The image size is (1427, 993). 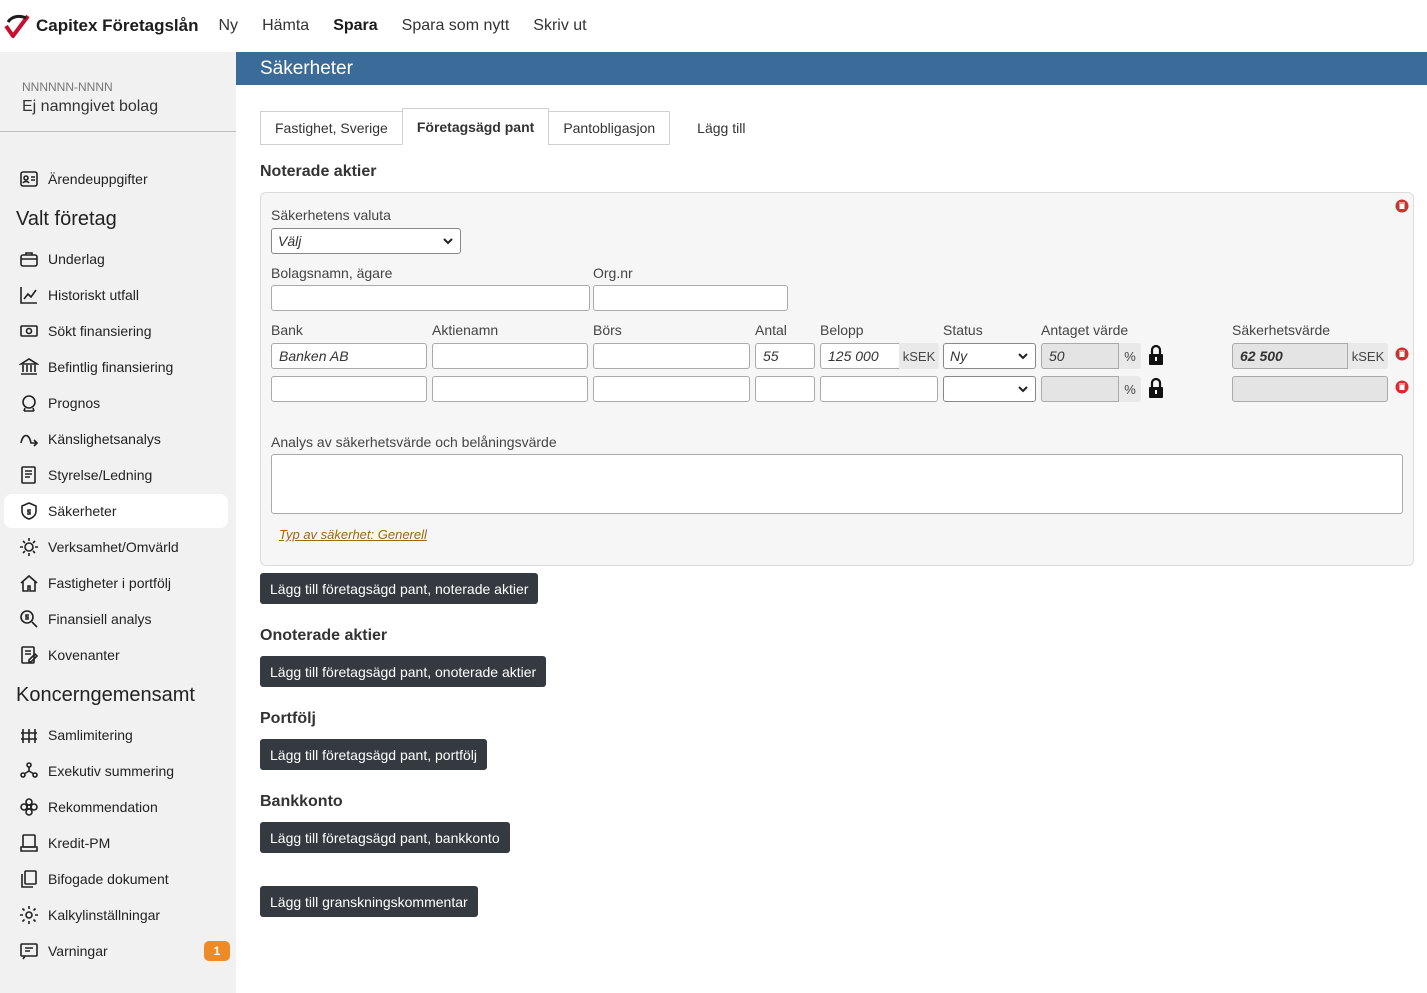 What do you see at coordinates (1368, 356) in the screenshot?
I see `row1-sakerhetsvarde-unit: kSEK` at bounding box center [1368, 356].